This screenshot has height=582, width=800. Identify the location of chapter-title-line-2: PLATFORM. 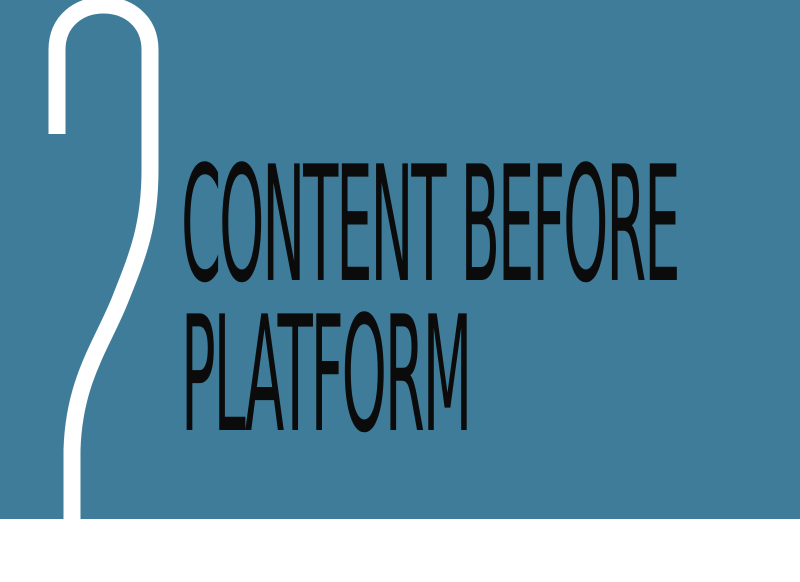
(326, 374).